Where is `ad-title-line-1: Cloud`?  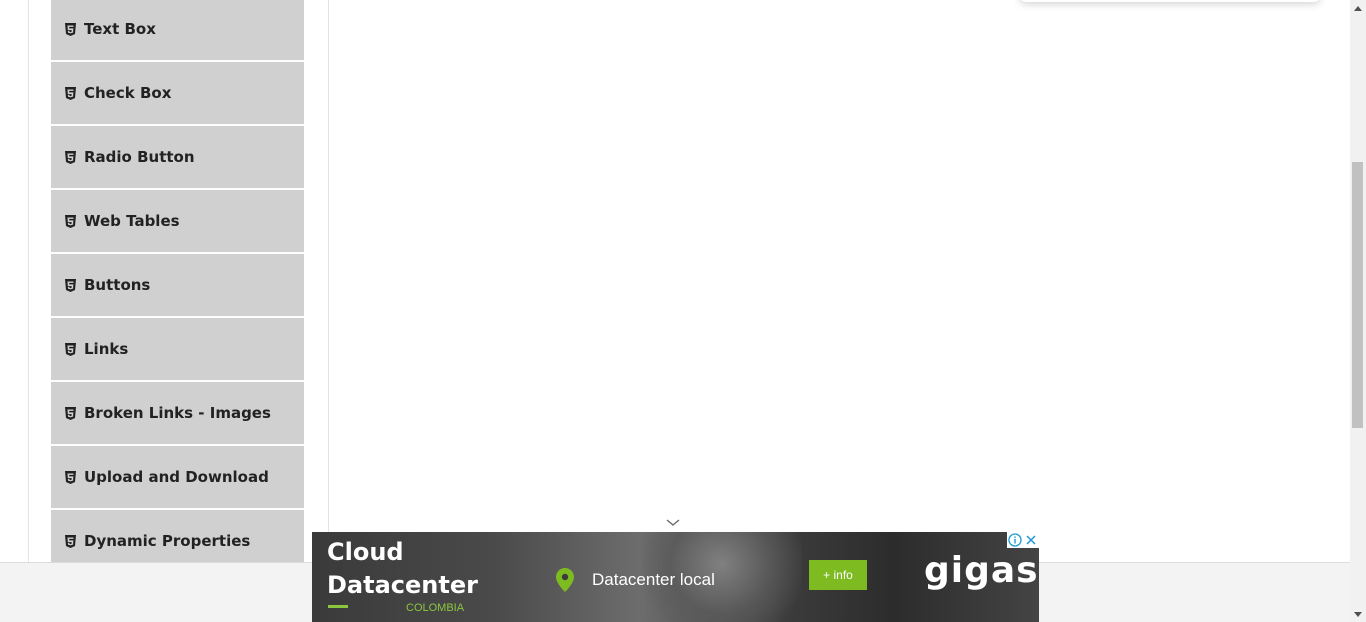
ad-title-line-1: Cloud is located at coordinates (365, 552).